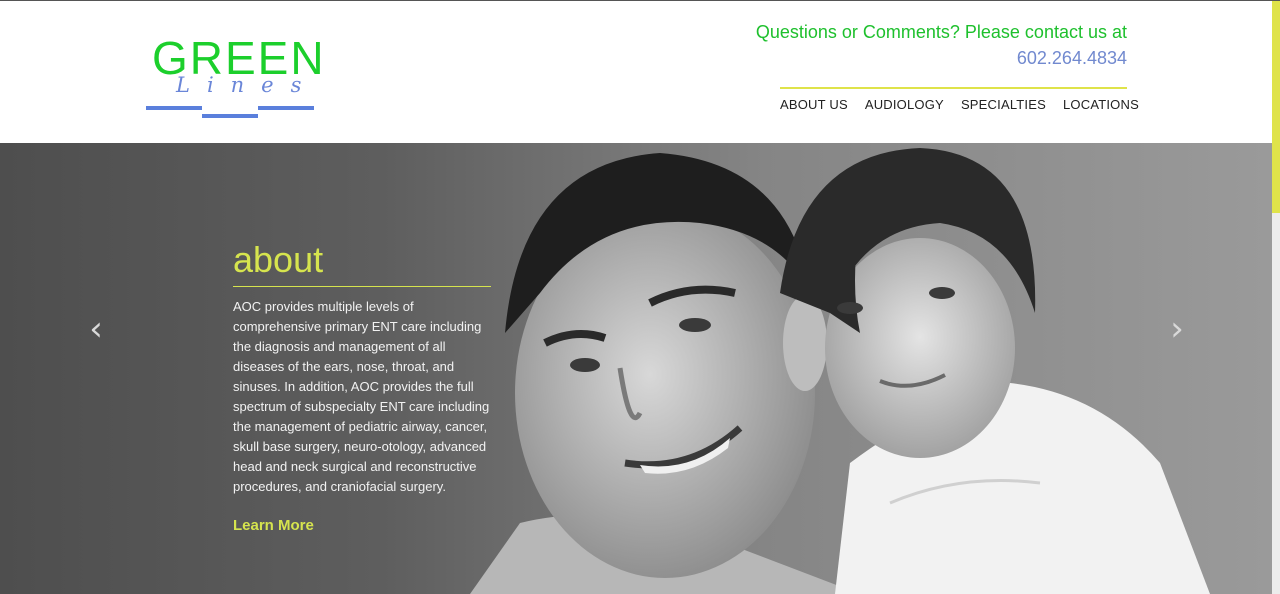 This screenshot has height=594, width=1280. I want to click on site-logo: GREEN Lines, so click(235, 76).